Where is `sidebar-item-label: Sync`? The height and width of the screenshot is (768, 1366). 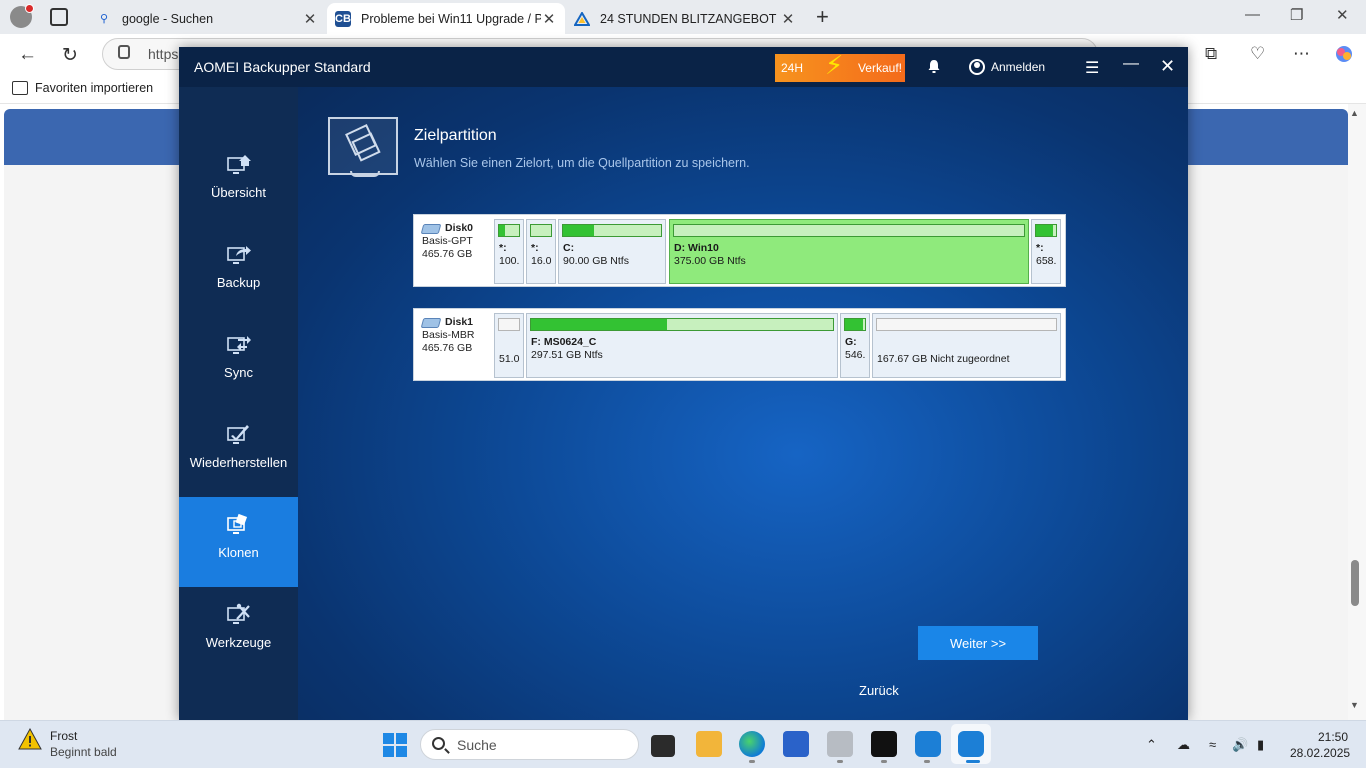
sidebar-item-label: Sync is located at coordinates (238, 372).